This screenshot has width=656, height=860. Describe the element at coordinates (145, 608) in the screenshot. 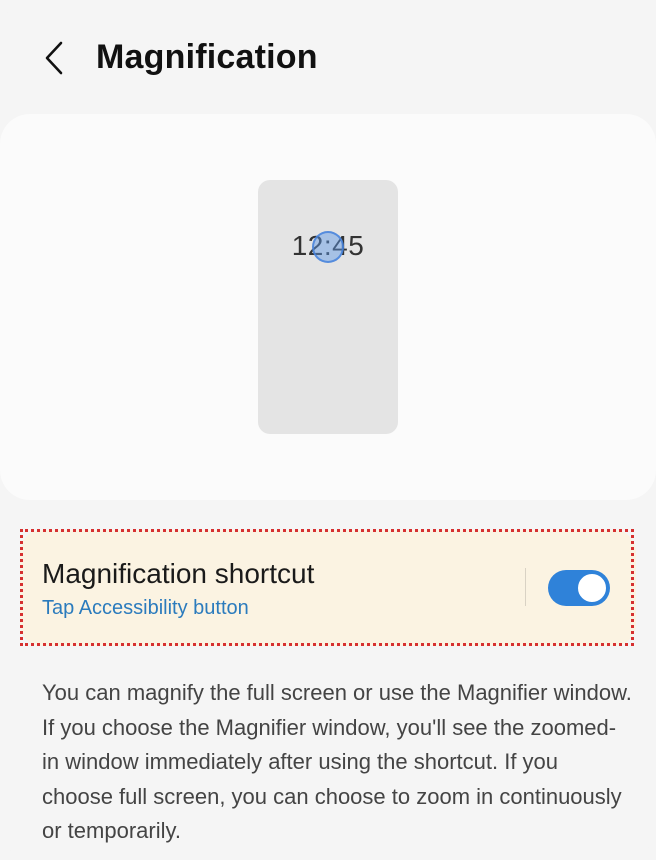

I see `shortcut-subtitle: Tap Accessibility button` at that location.